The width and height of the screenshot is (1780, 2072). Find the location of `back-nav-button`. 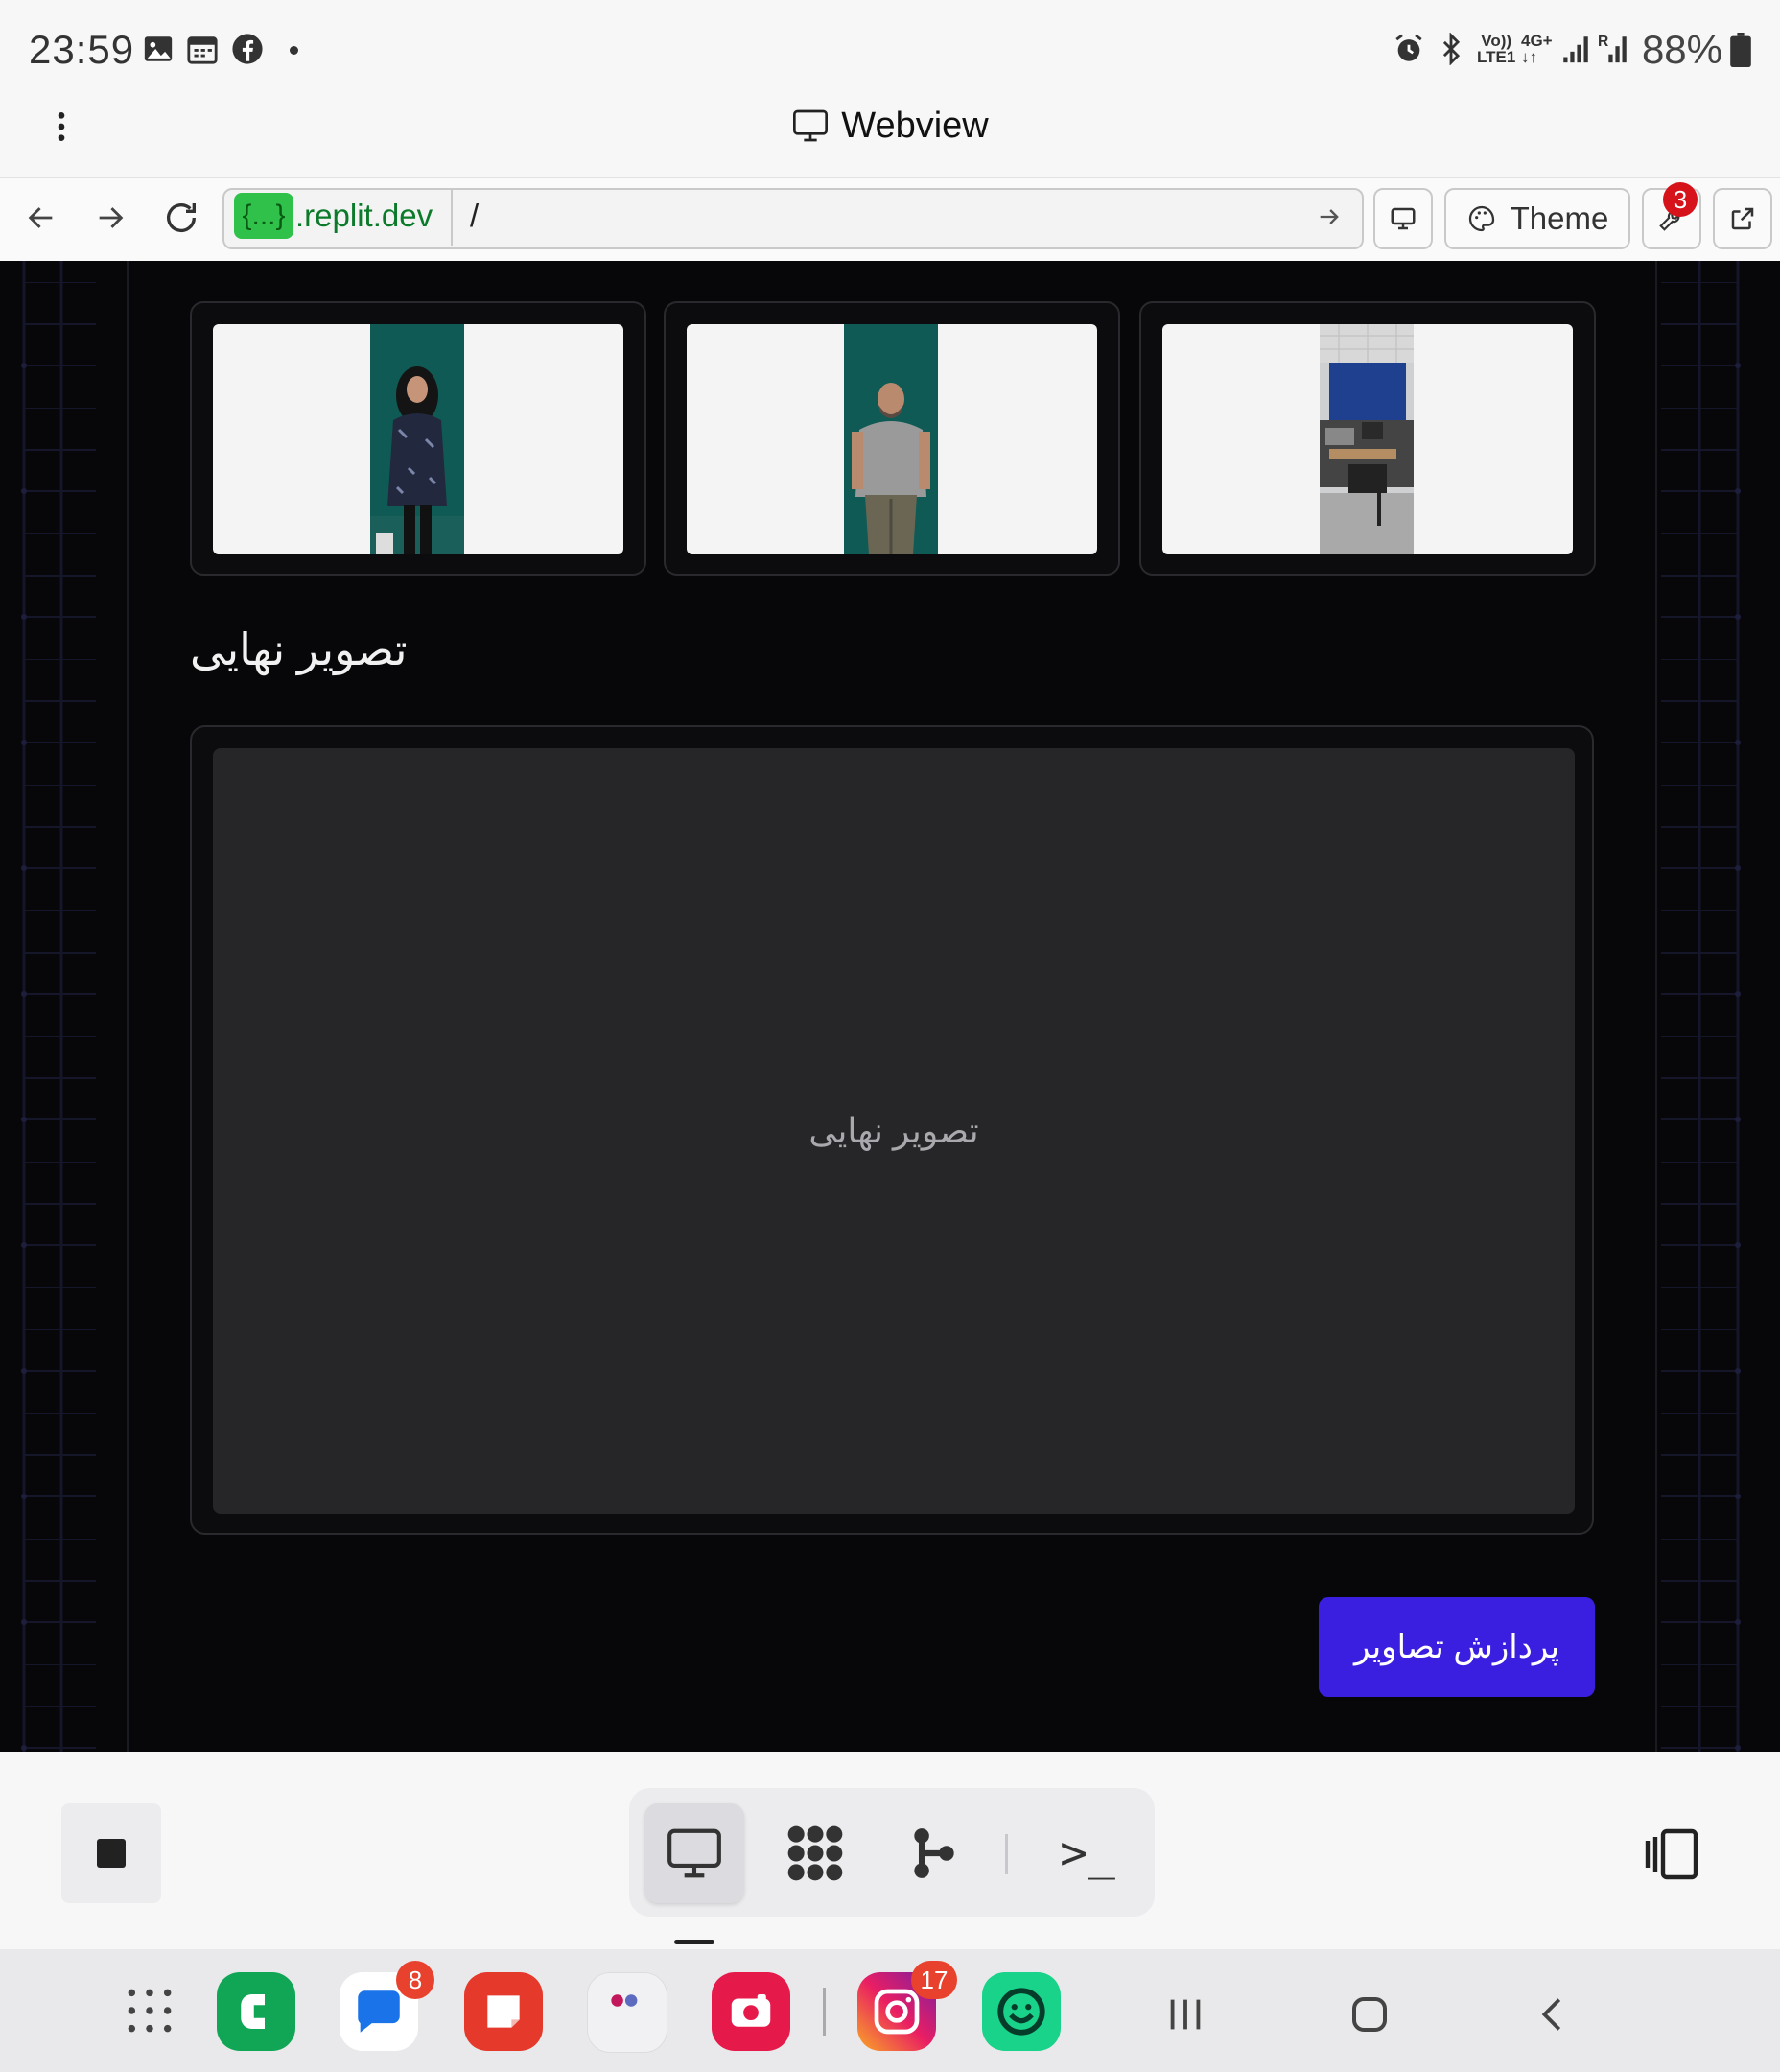

back-nav-button is located at coordinates (1553, 2014).